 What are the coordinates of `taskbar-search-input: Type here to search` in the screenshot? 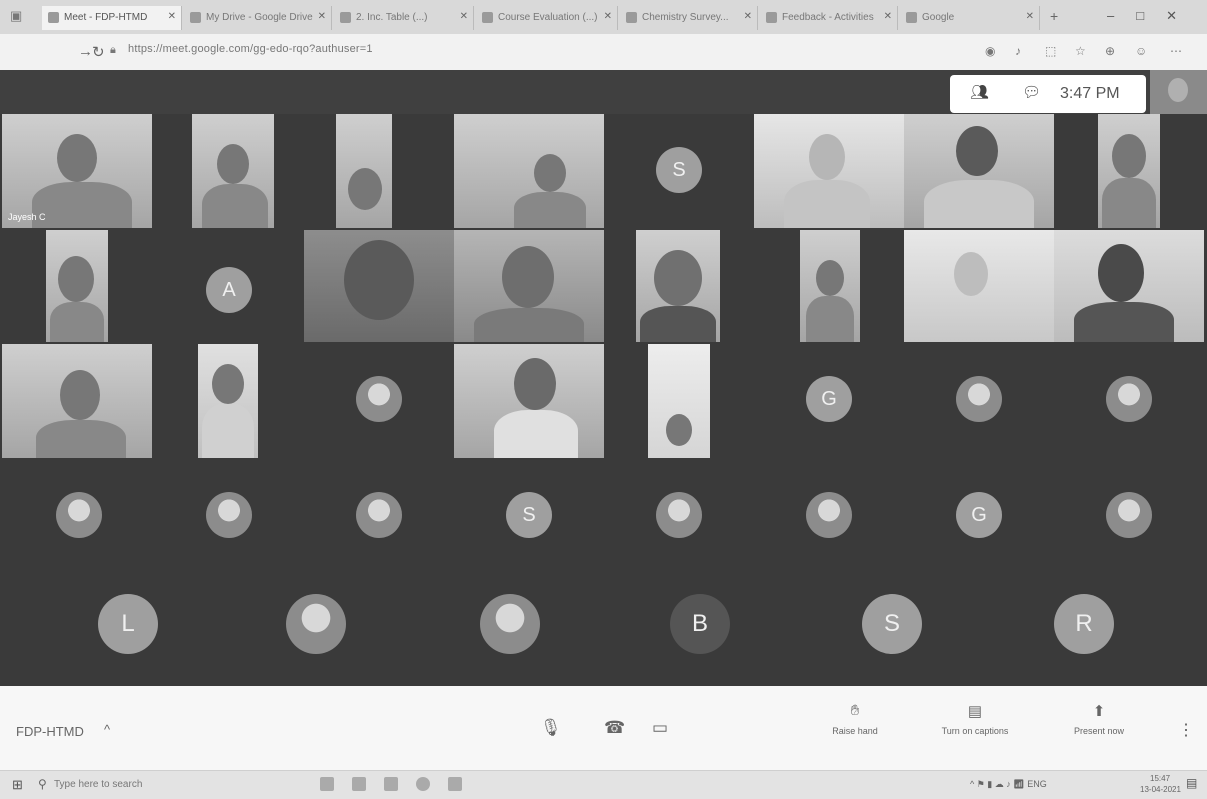 It's located at (98, 784).